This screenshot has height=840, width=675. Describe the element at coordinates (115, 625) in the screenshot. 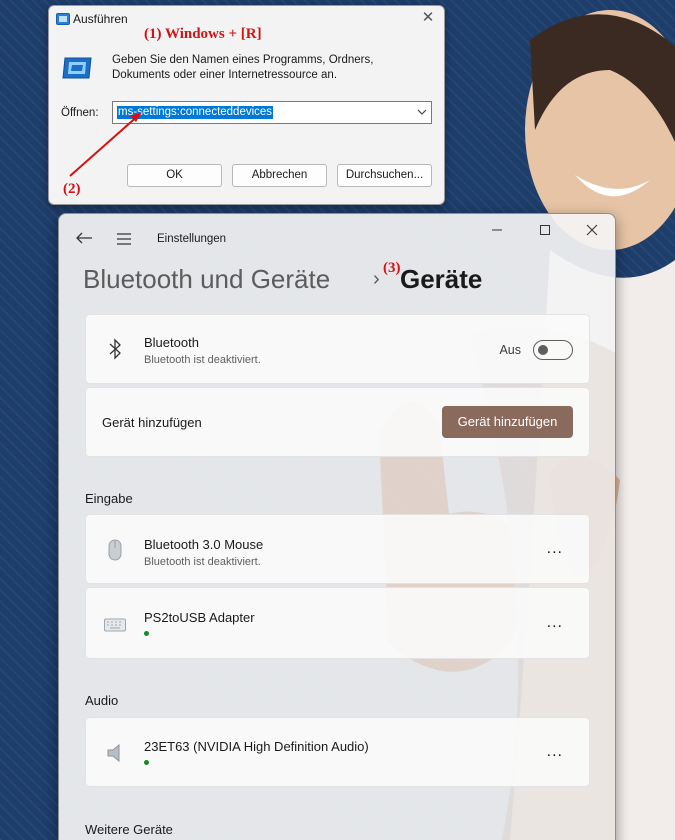

I see `keyboard-icon` at that location.